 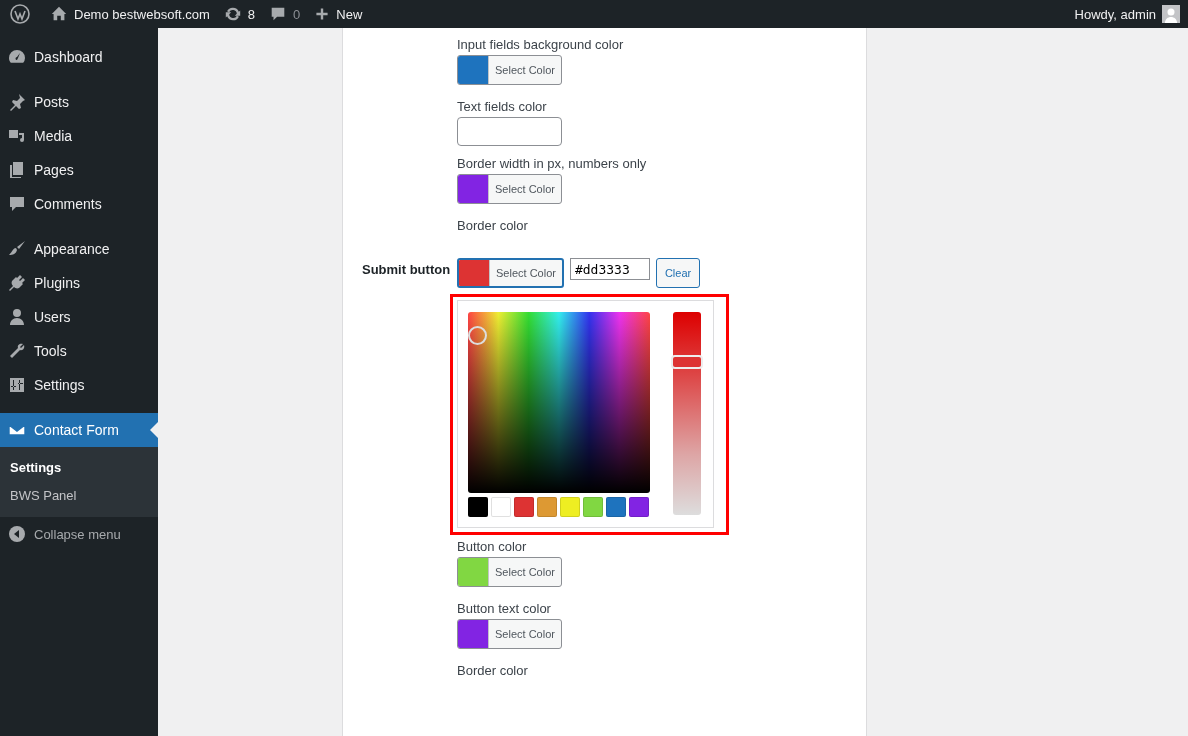 I want to click on site-link: Demo bestwebsoft.com, so click(x=130, y=14).